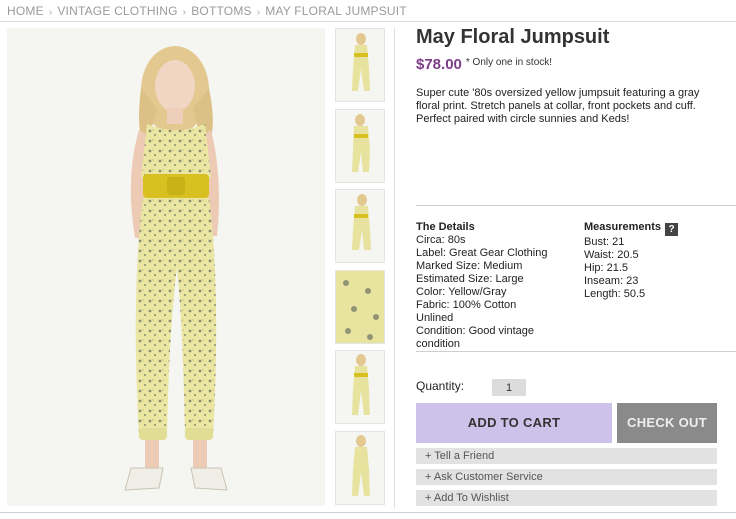 This screenshot has width=736, height=519. I want to click on check-out-button: CHECK OUT, so click(667, 423).